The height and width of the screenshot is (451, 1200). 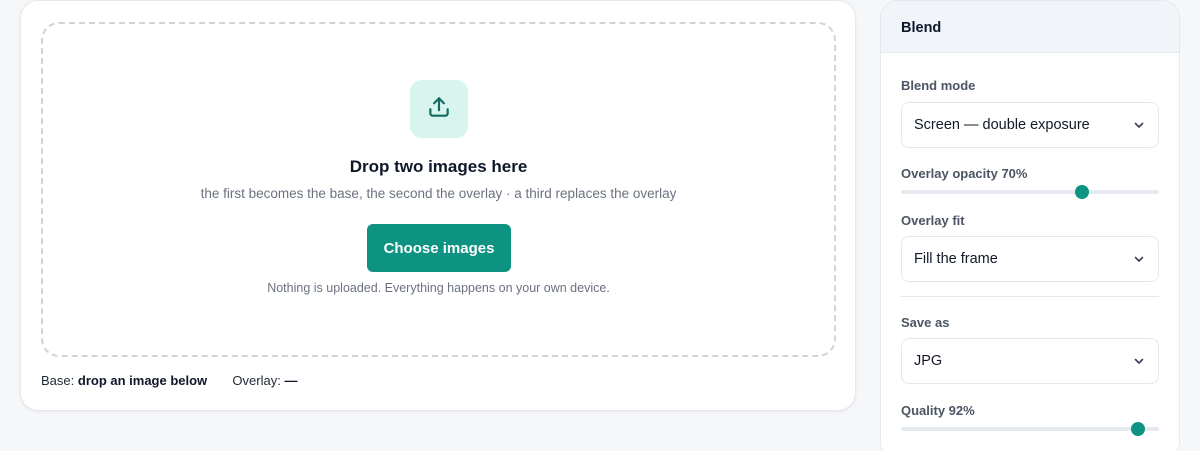 I want to click on blend-mode-select: Screen — double exposure, so click(x=1030, y=125).